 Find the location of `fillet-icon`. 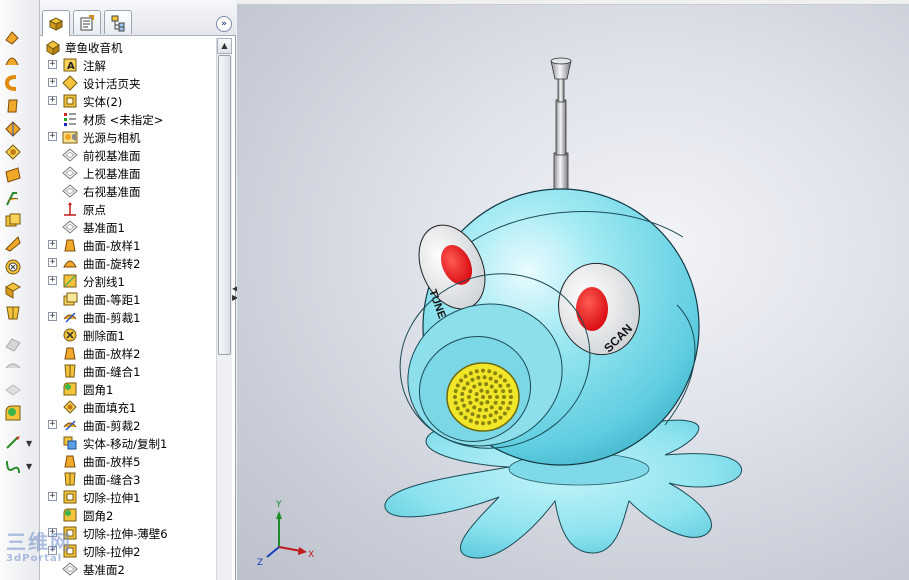

fillet-icon is located at coordinates (70, 389).